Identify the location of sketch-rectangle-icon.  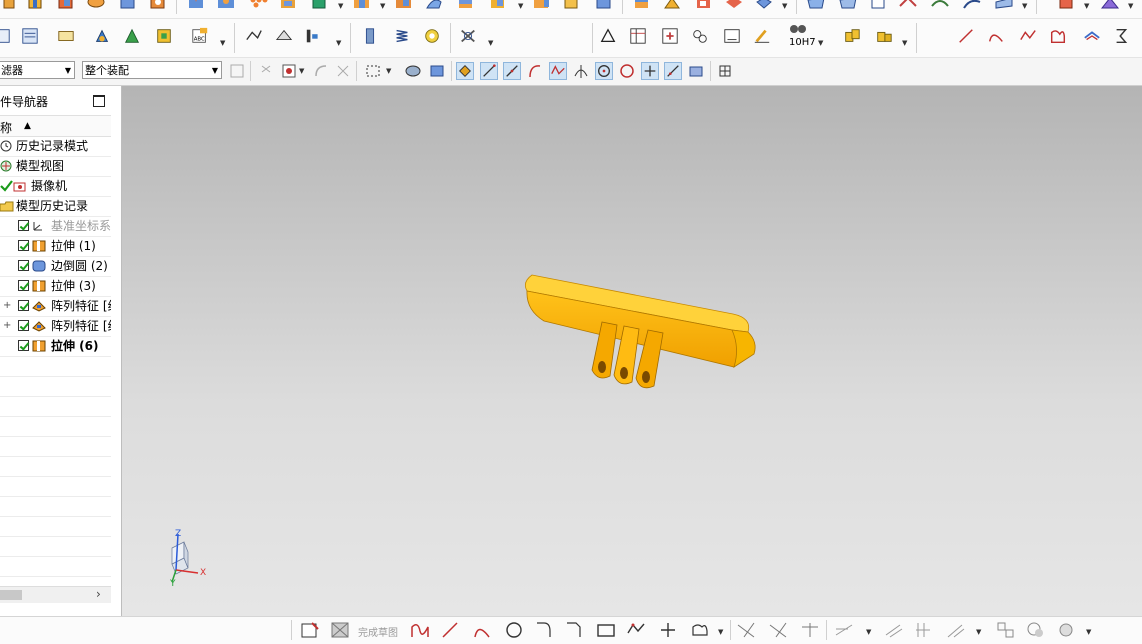
(606, 630).